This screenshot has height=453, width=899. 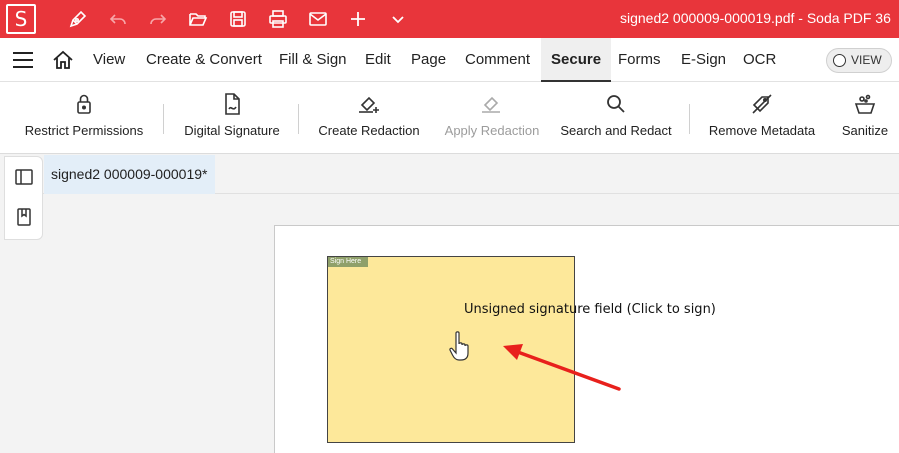 I want to click on search-and-redact-label: Search and Redact, so click(x=616, y=130).